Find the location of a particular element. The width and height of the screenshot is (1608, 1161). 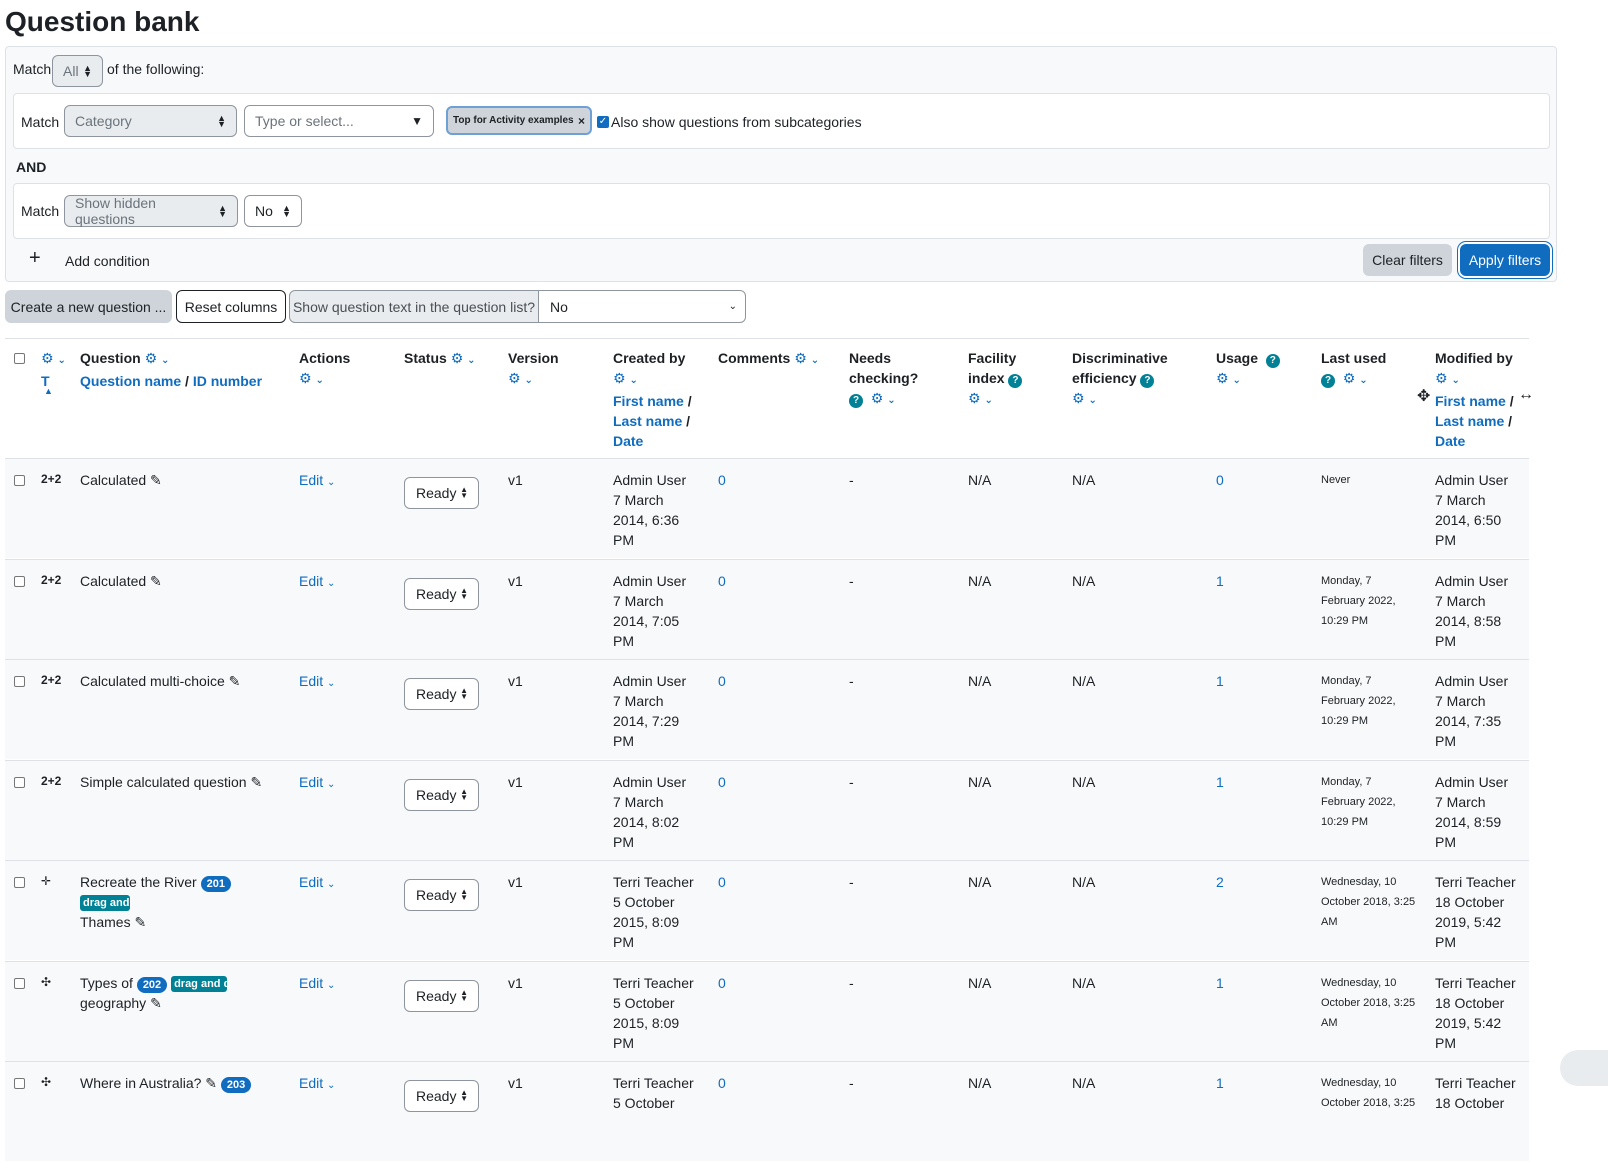

sort-created-first-name: First name is located at coordinates (648, 401).